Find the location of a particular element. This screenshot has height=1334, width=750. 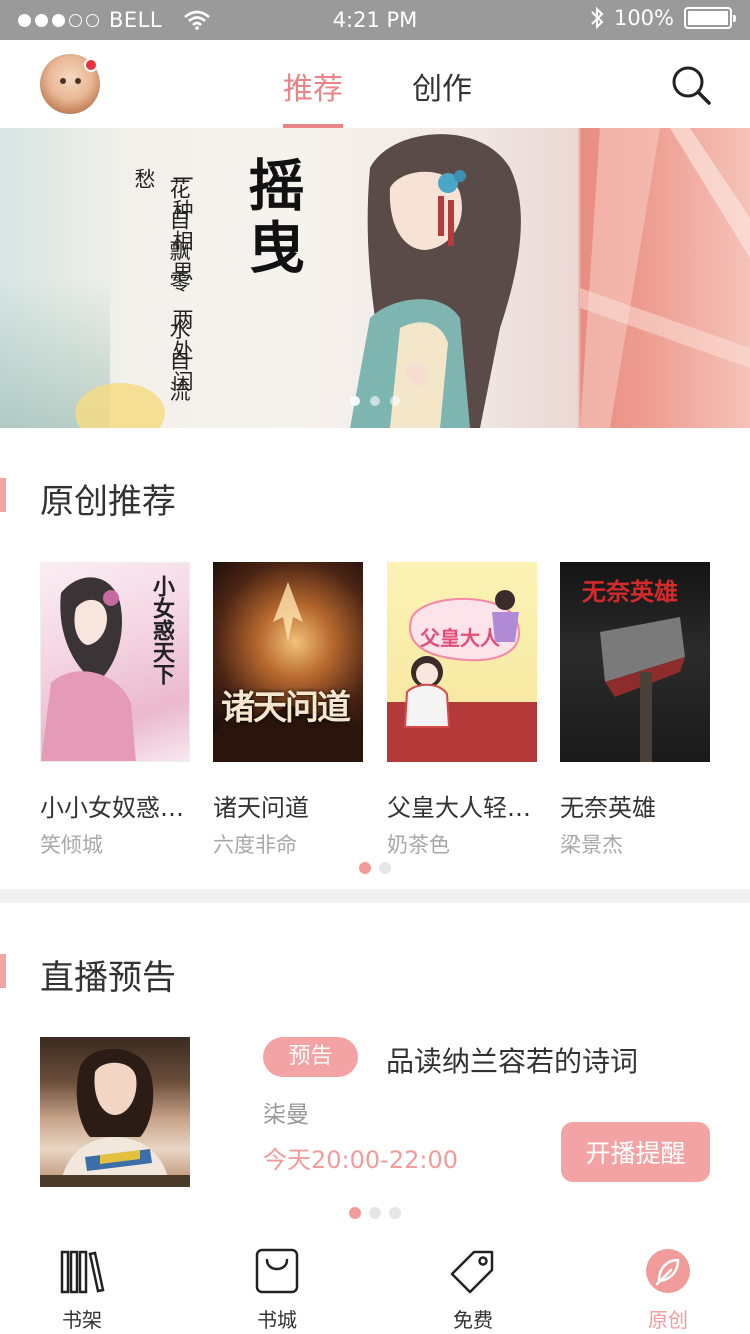

book-author: 六度非命 is located at coordinates (255, 845).